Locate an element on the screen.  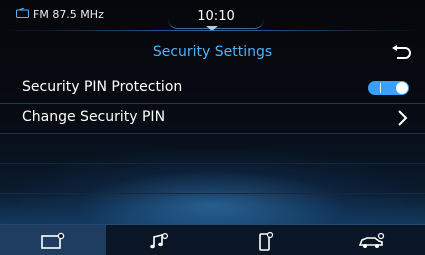
back-arrow-icon is located at coordinates (401, 52).